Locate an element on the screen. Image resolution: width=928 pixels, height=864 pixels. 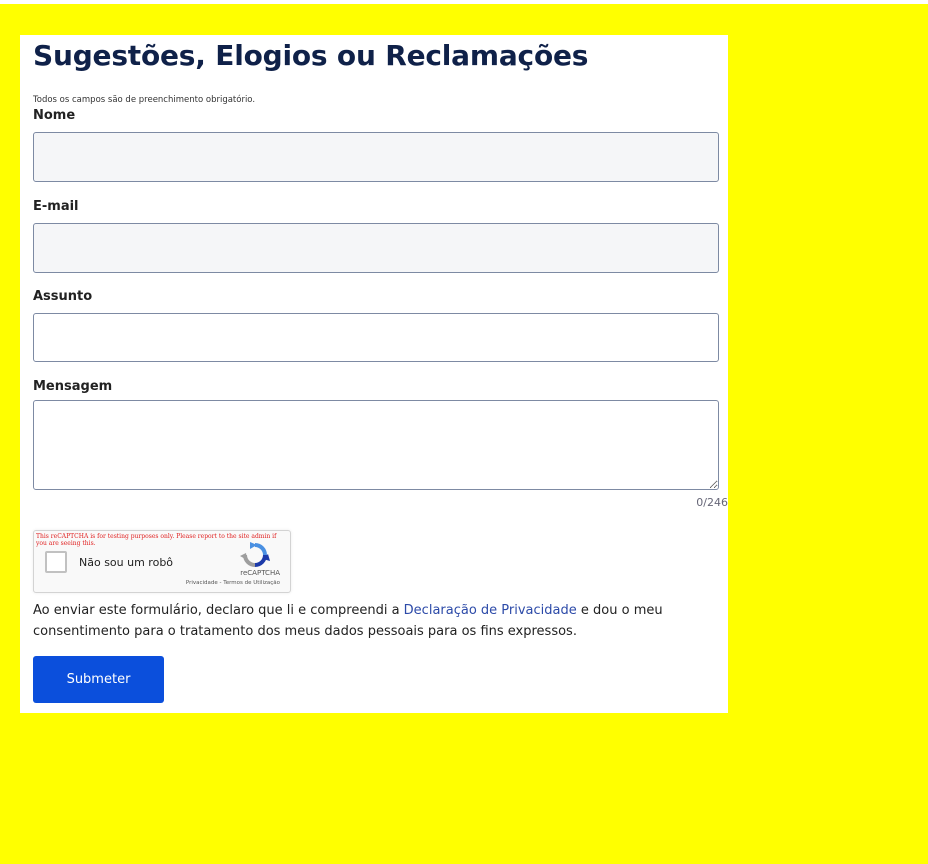
top-strip is located at coordinates (464, 2).